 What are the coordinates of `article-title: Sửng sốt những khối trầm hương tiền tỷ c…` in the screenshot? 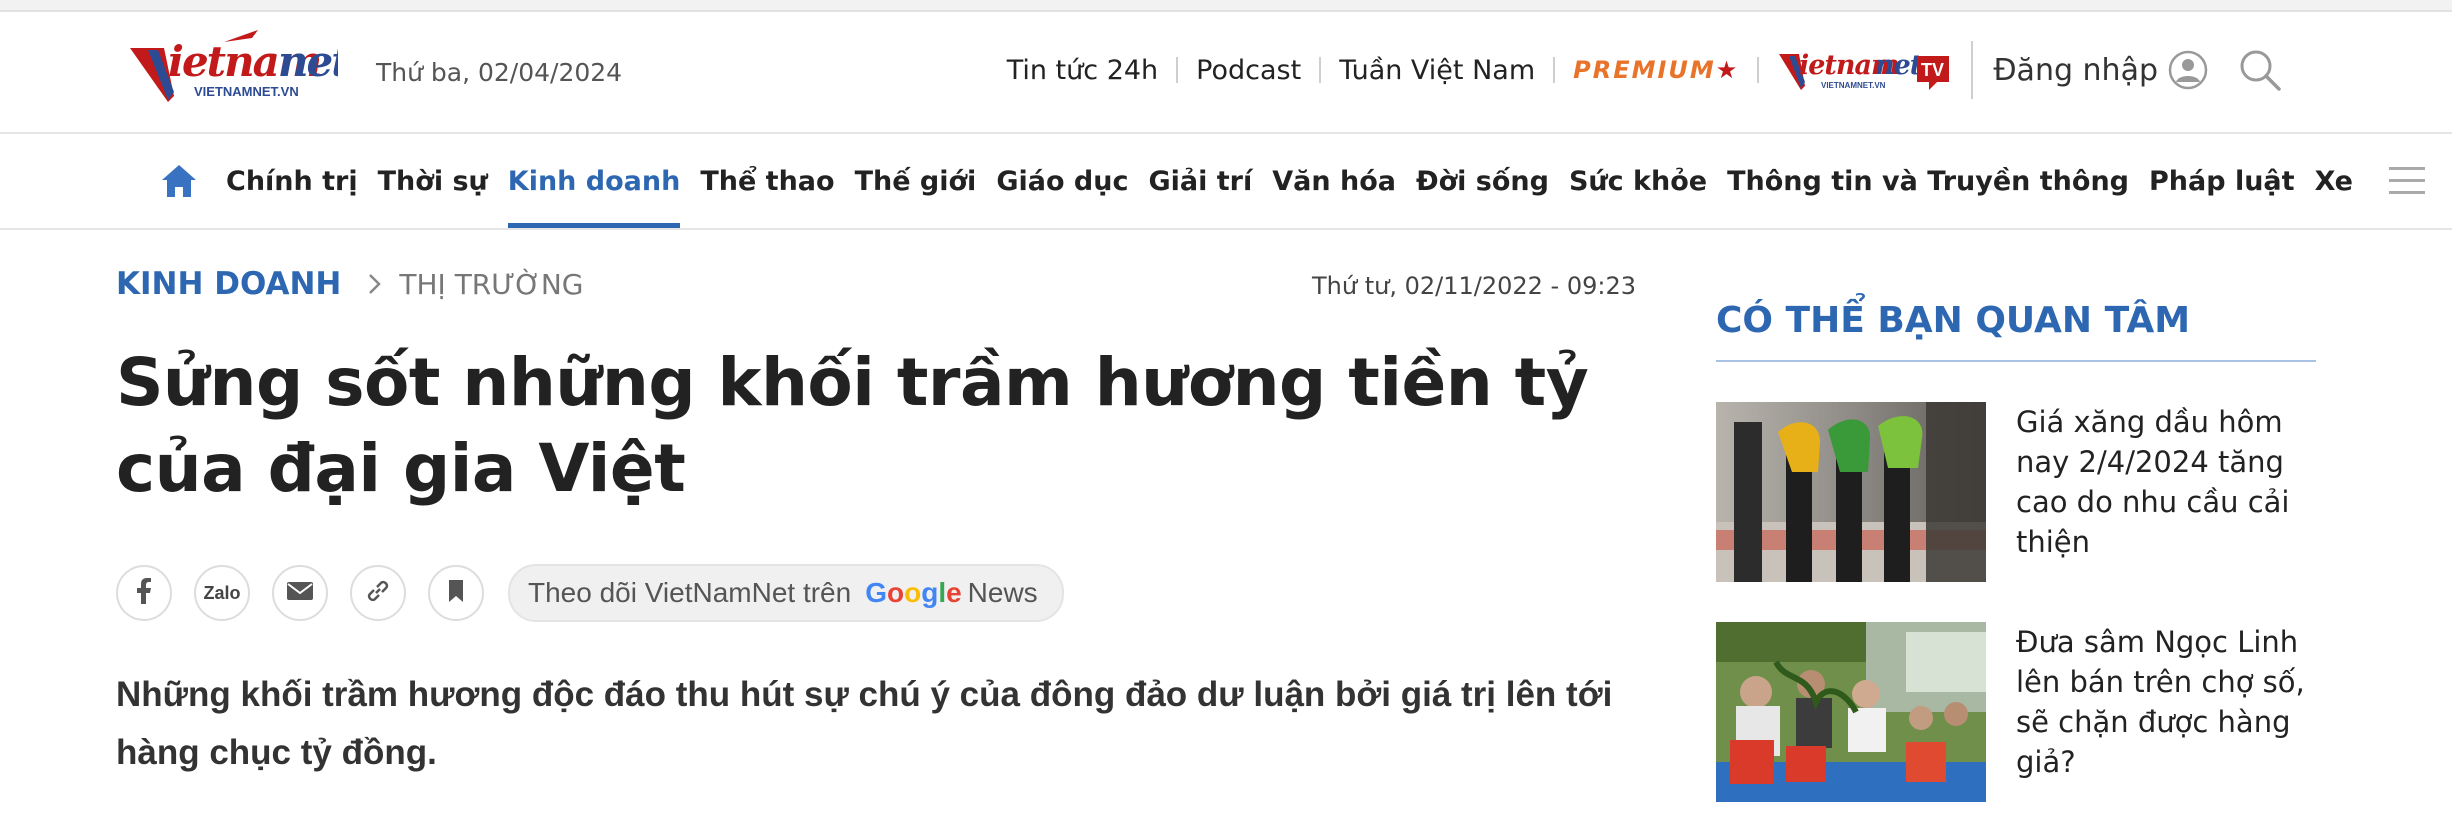 It's located at (852, 425).